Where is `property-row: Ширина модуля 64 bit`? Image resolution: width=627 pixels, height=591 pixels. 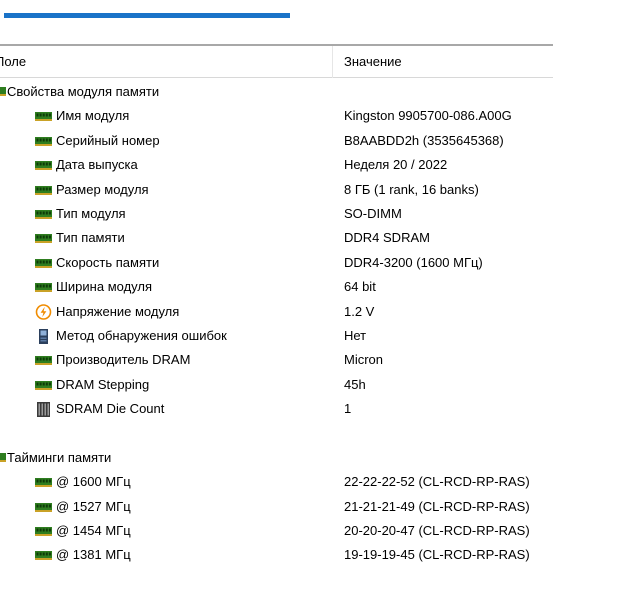
property-row: Ширина модуля 64 bit is located at coordinates (280, 287).